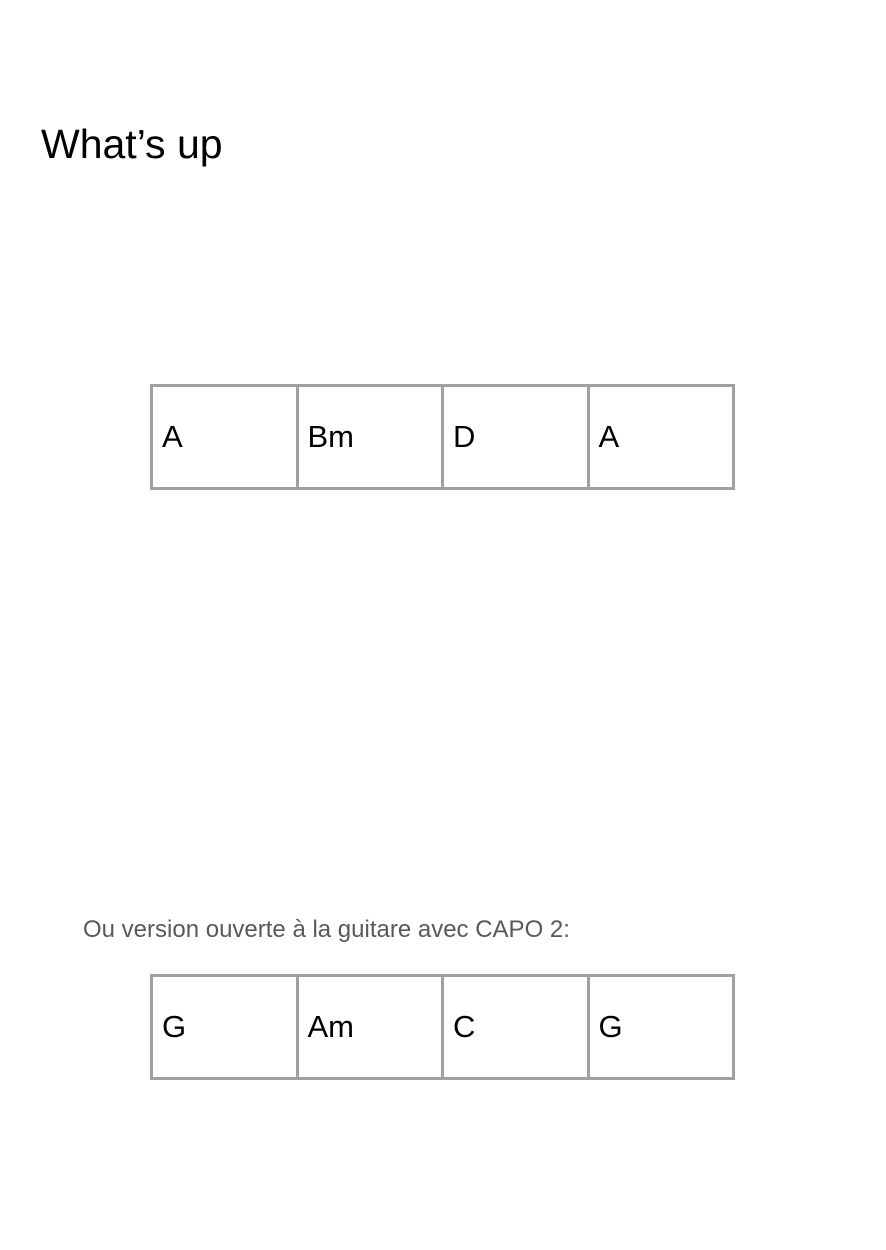 Image resolution: width=886 pixels, height=1250 pixels. I want to click on chord-row: A Bm D A, so click(442, 437).